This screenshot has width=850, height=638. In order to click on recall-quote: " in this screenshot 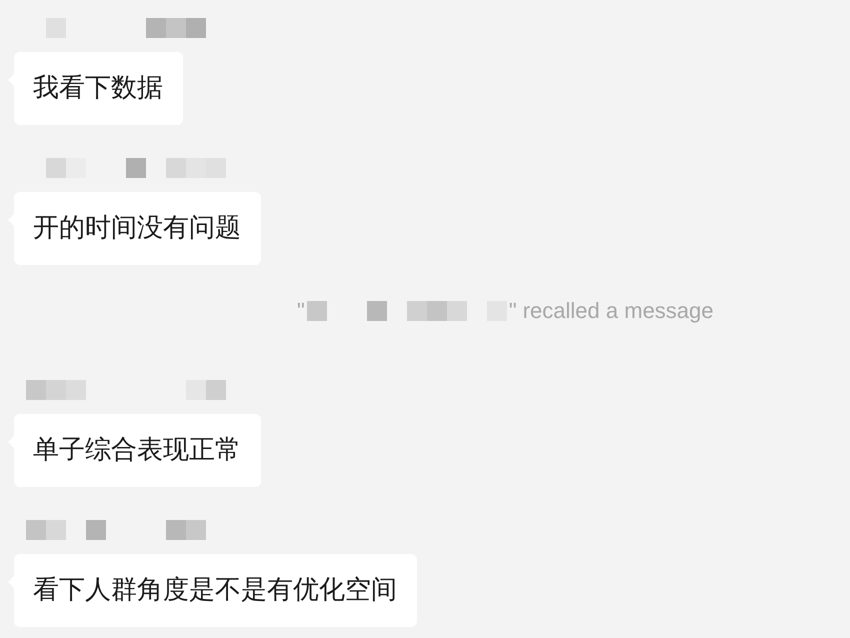, I will do `click(301, 311)`.